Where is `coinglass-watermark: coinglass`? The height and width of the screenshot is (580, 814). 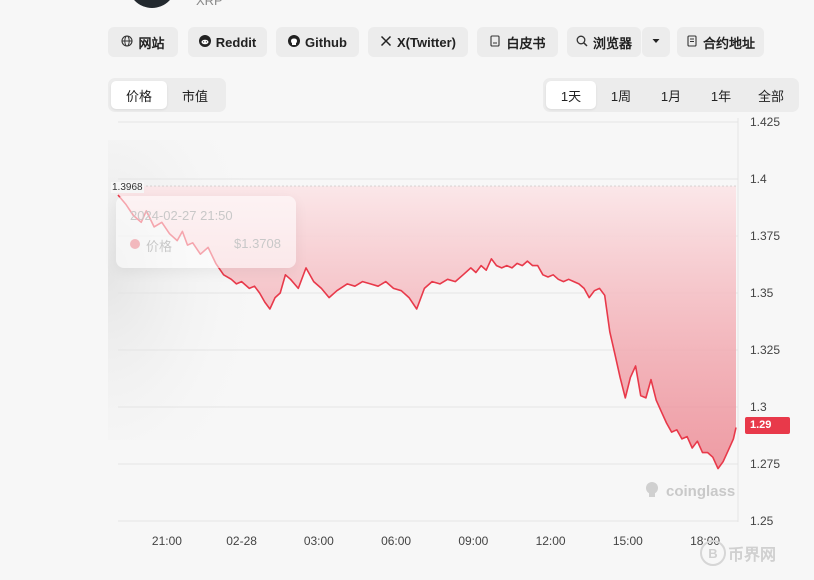 coinglass-watermark: coinglass is located at coordinates (688, 491).